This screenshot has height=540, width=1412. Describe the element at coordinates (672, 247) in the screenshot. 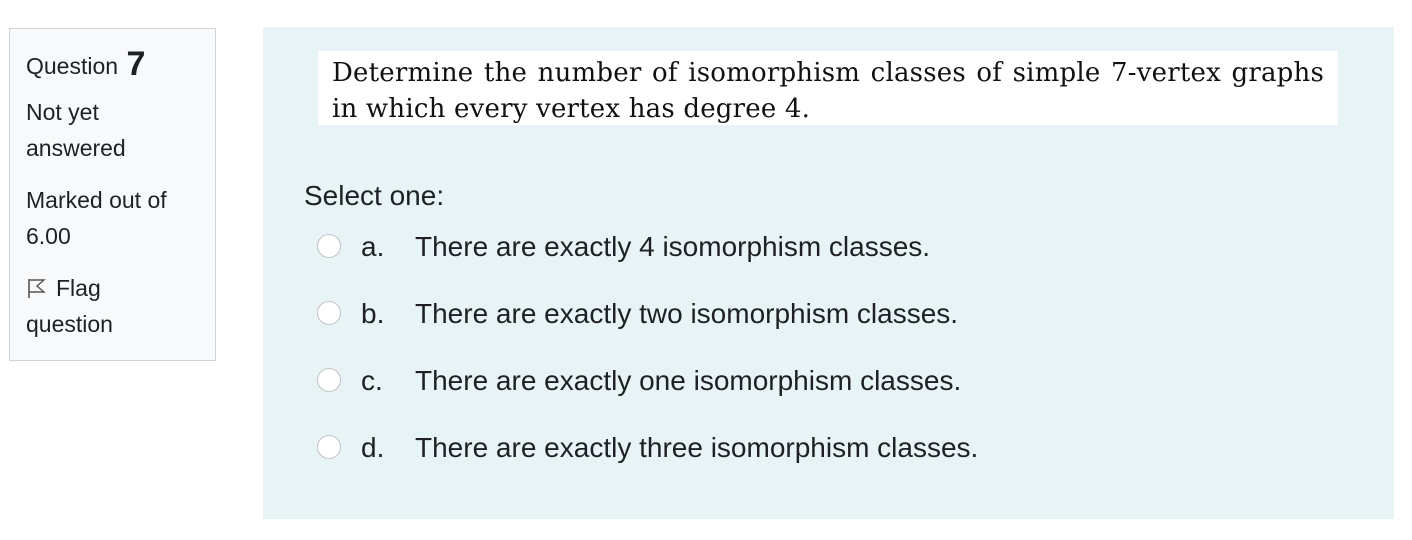

I see `answer-text: There are exactly 4 isomorphism classes.` at that location.